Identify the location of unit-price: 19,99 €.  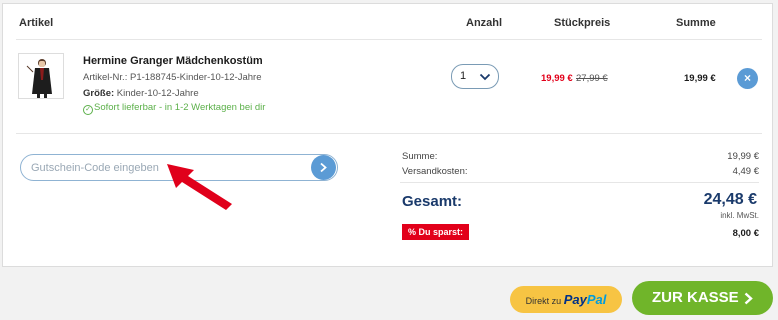
(557, 78).